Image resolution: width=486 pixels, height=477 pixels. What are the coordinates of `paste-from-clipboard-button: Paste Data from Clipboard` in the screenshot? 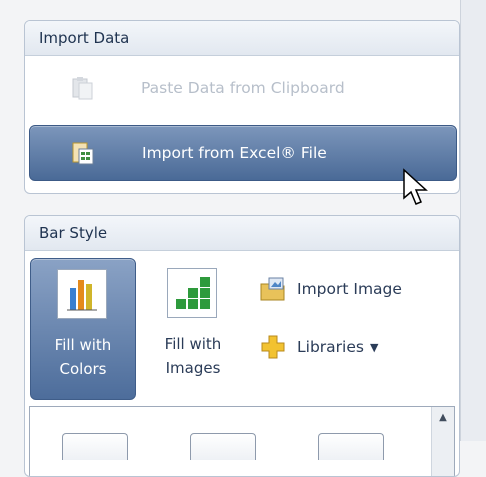 It's located at (242, 88).